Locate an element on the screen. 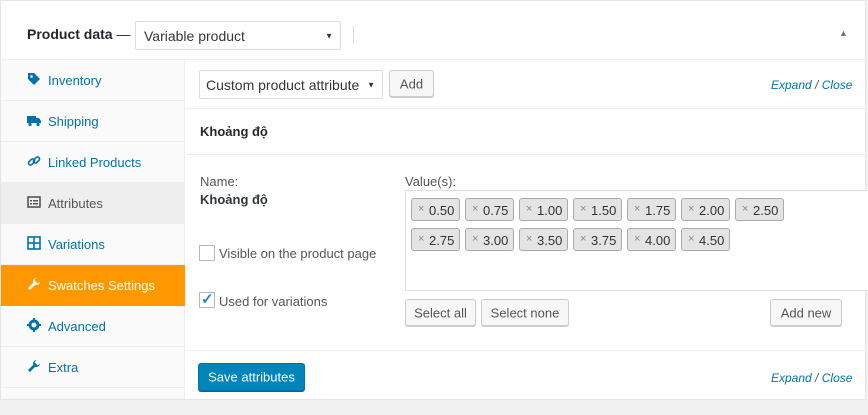 Image resolution: width=868 pixels, height=415 pixels. value-chip: × 1.75 is located at coordinates (651, 209).